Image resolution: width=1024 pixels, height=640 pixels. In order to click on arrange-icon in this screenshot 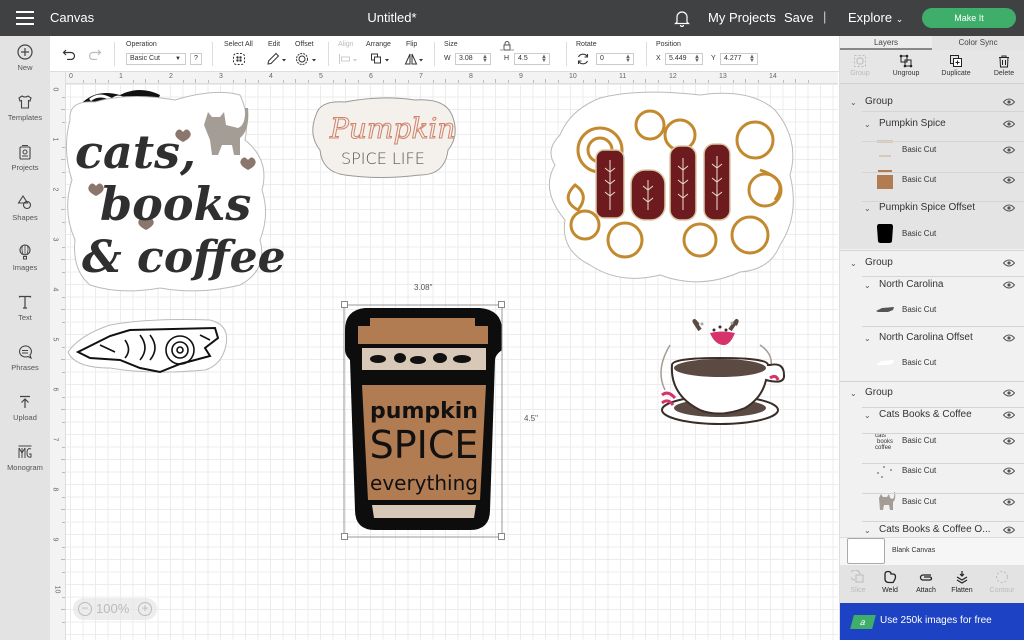, I will do `click(381, 59)`.